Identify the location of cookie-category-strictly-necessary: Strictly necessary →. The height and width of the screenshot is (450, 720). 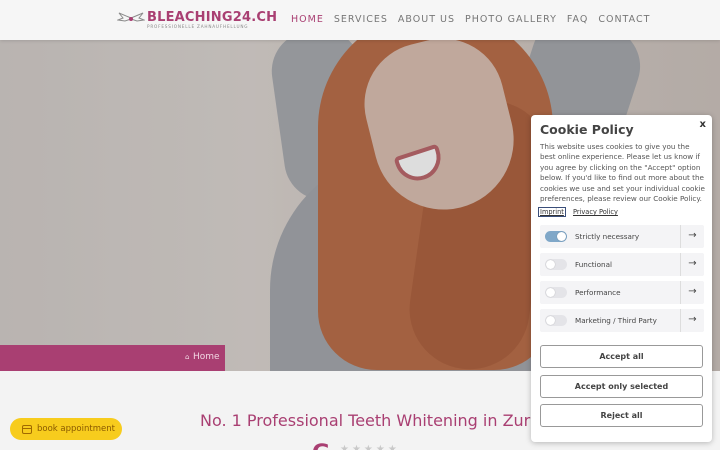
(622, 236).